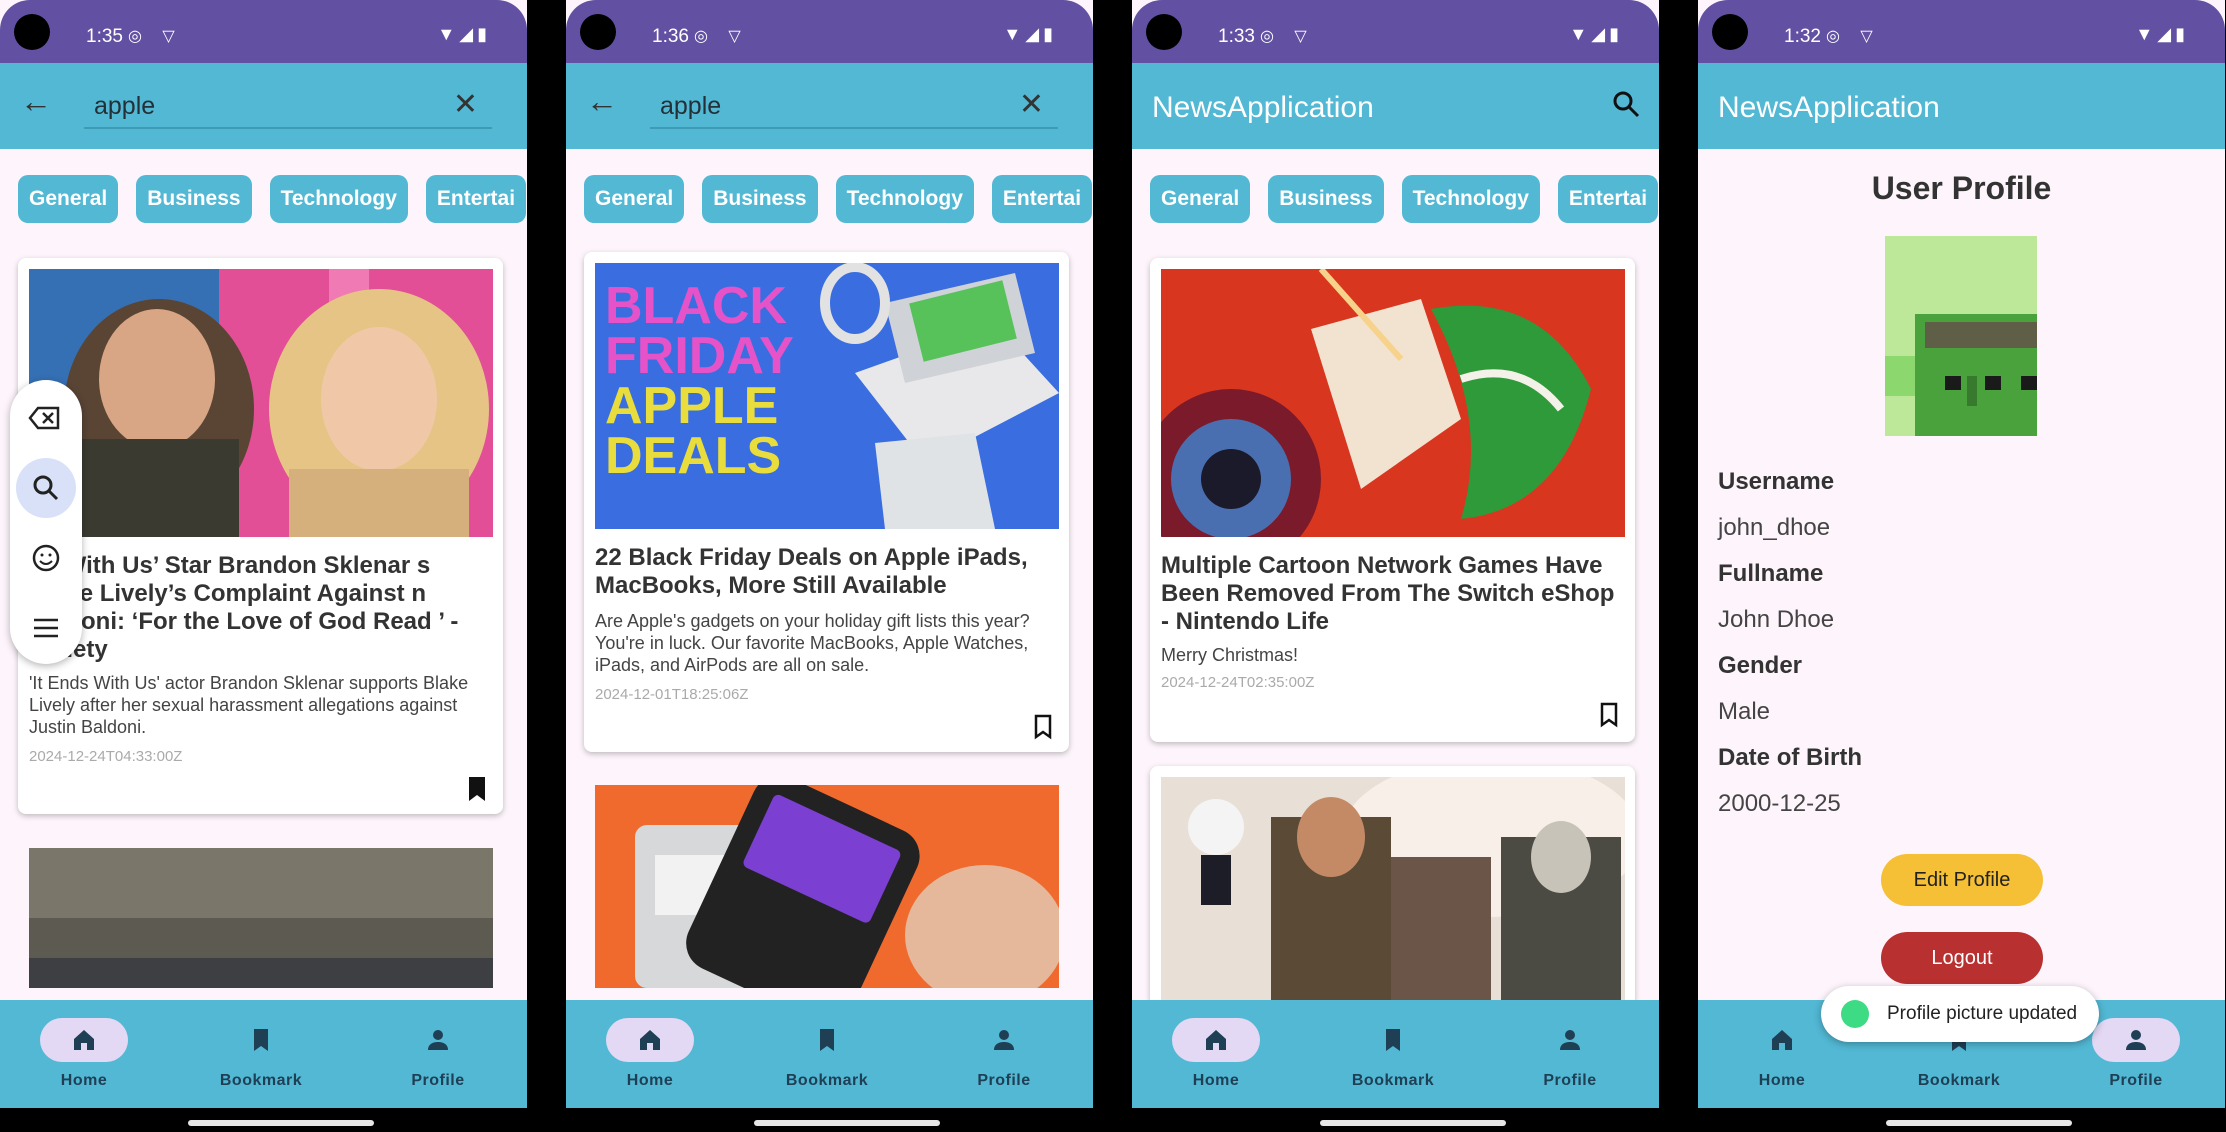 The height and width of the screenshot is (1132, 2226). What do you see at coordinates (1960, 1014) in the screenshot?
I see `toast-message: Profile picture updated` at bounding box center [1960, 1014].